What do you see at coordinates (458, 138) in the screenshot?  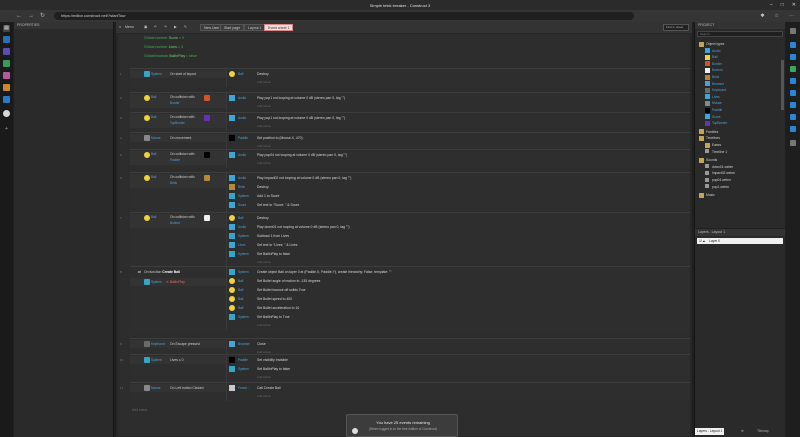 I see `action-row: Paddle Set position to (Mouse.X, 470)` at bounding box center [458, 138].